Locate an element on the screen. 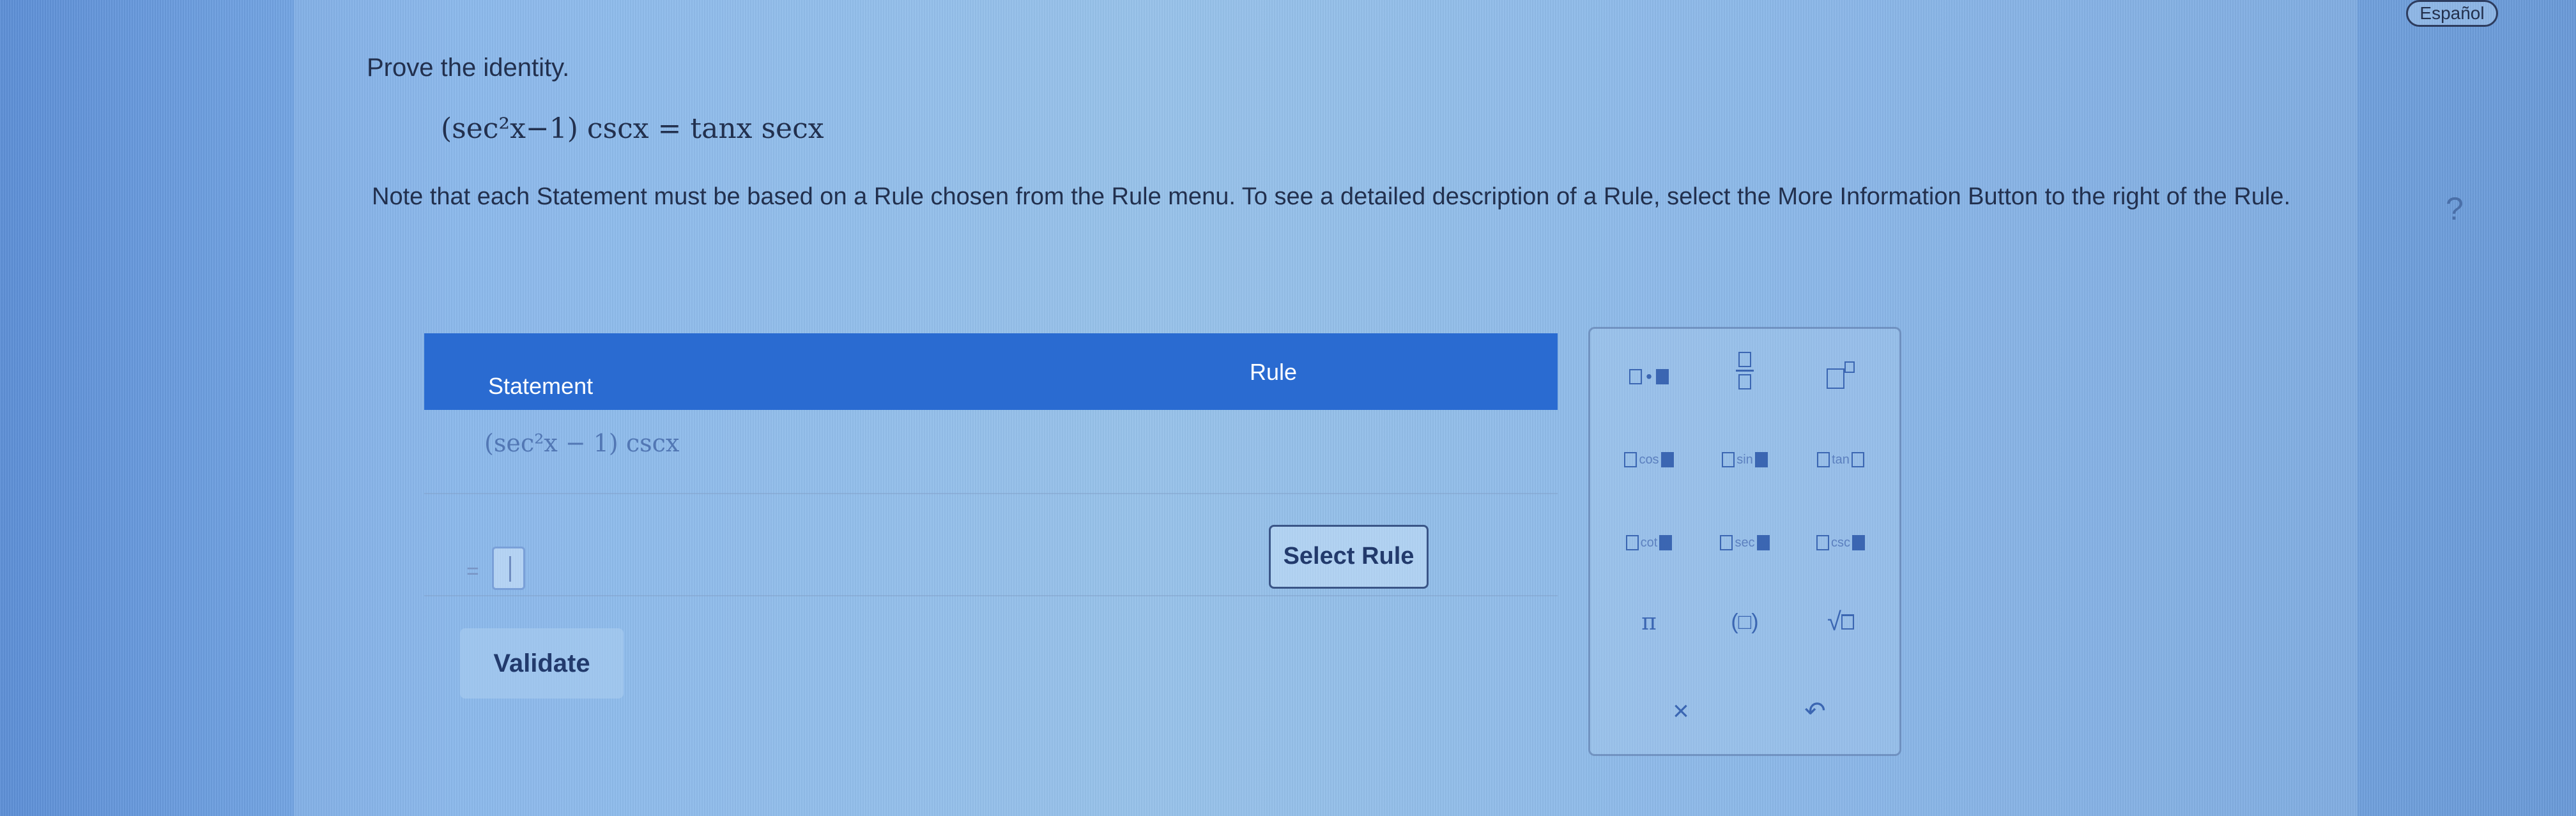 The image size is (2576, 816). given-statement: (sec²x − 1) cscx is located at coordinates (582, 443).